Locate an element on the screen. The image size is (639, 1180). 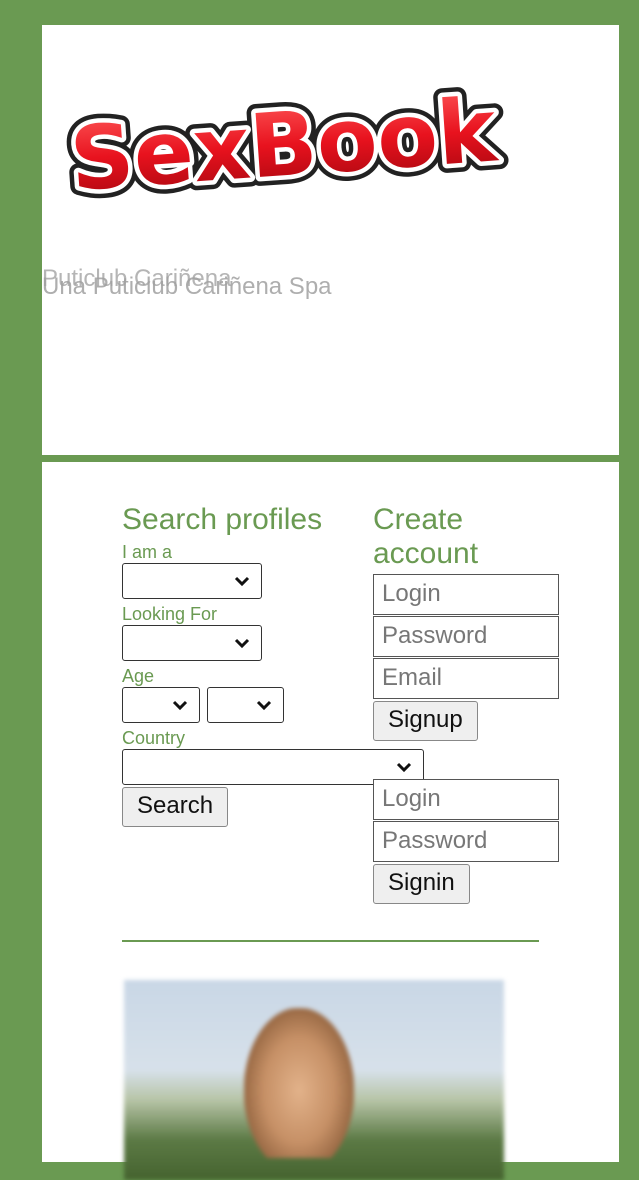
signin-button: Signin is located at coordinates (421, 884).